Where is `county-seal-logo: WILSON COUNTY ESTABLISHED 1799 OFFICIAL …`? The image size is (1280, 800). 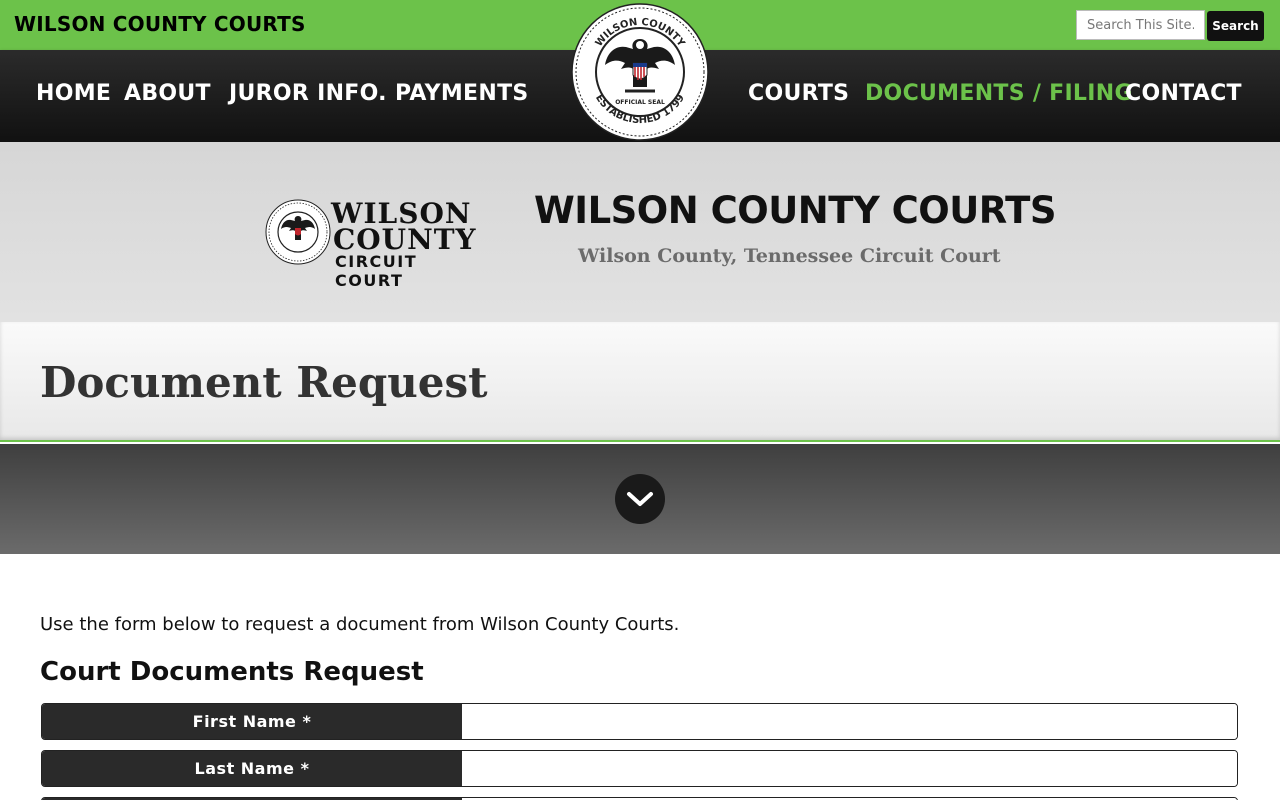
county-seal-logo: WILSON COUNTY ESTABLISHED 1799 OFFICIAL … is located at coordinates (640, 72).